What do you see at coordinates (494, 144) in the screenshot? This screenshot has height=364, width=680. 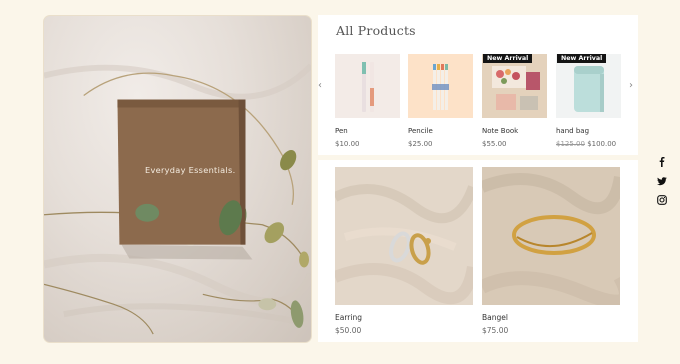 I see `product-price: $55.00` at bounding box center [494, 144].